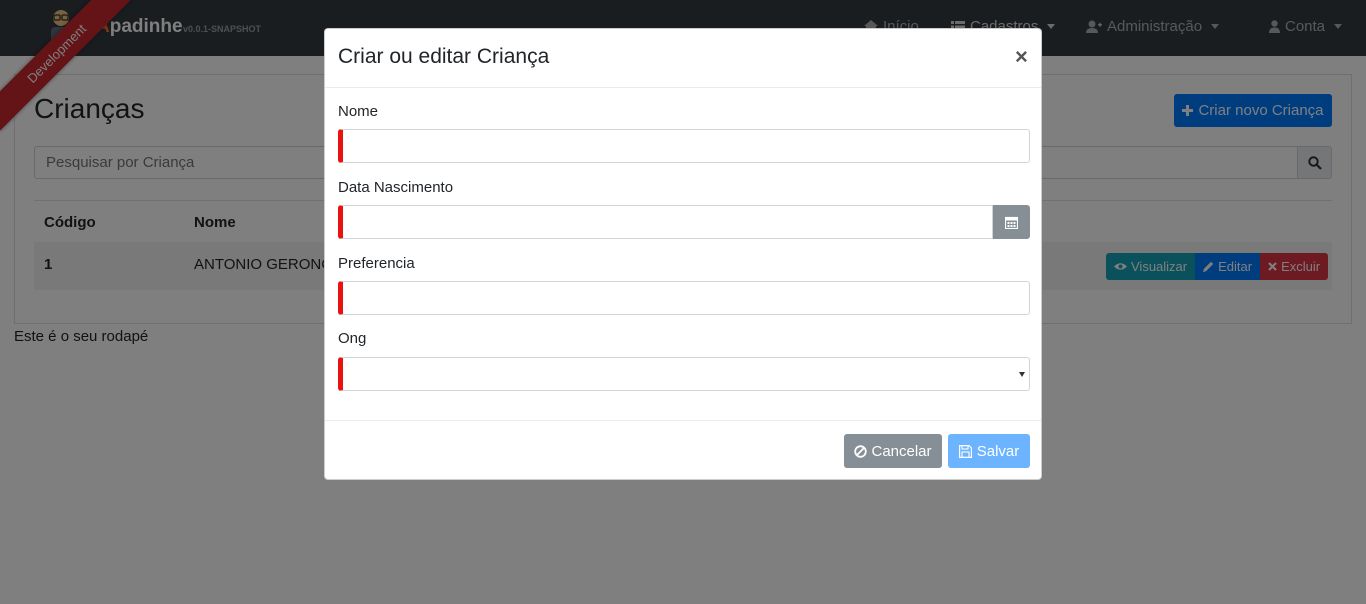 The width and height of the screenshot is (1366, 604). What do you see at coordinates (861, 451) in the screenshot?
I see `ban-icon` at bounding box center [861, 451].